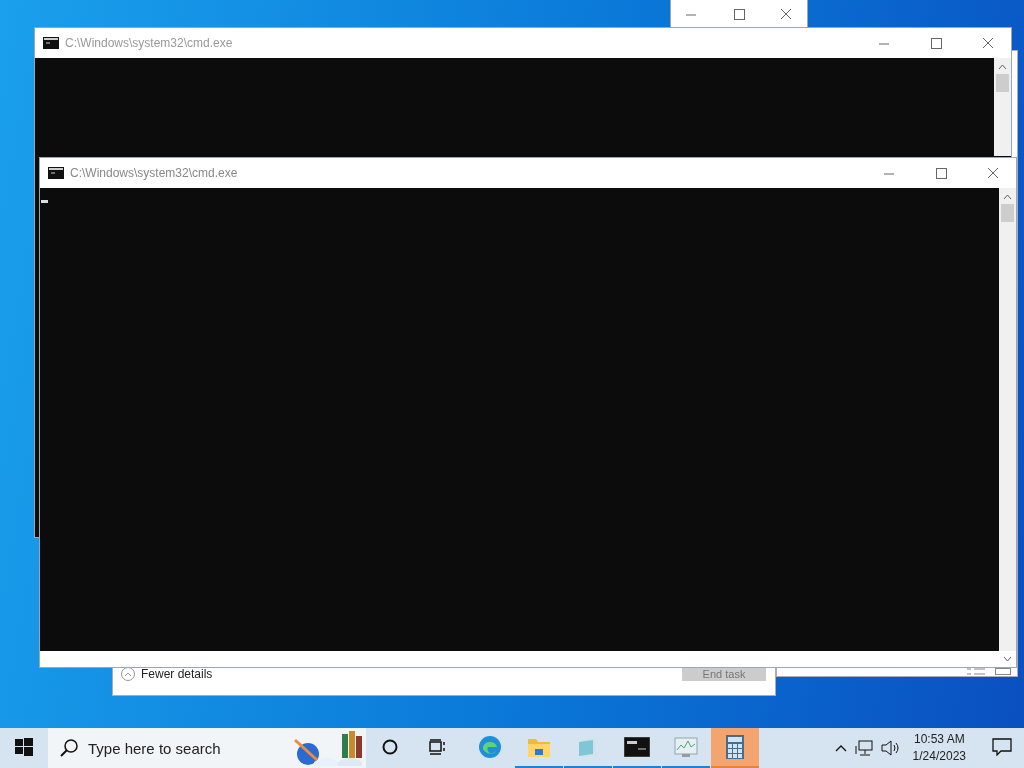 The height and width of the screenshot is (768, 1024). I want to click on collapse-icon, so click(128, 674).